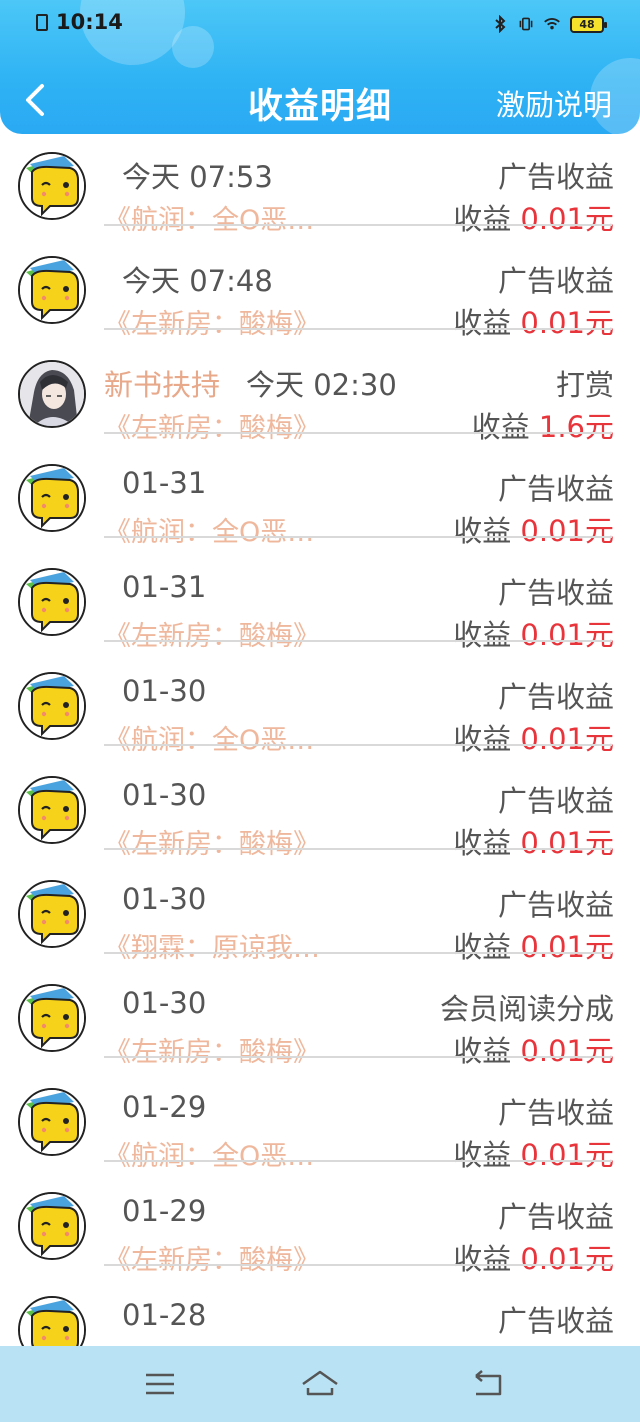 The image size is (640, 1422). I want to click on home-button, so click(320, 1384).